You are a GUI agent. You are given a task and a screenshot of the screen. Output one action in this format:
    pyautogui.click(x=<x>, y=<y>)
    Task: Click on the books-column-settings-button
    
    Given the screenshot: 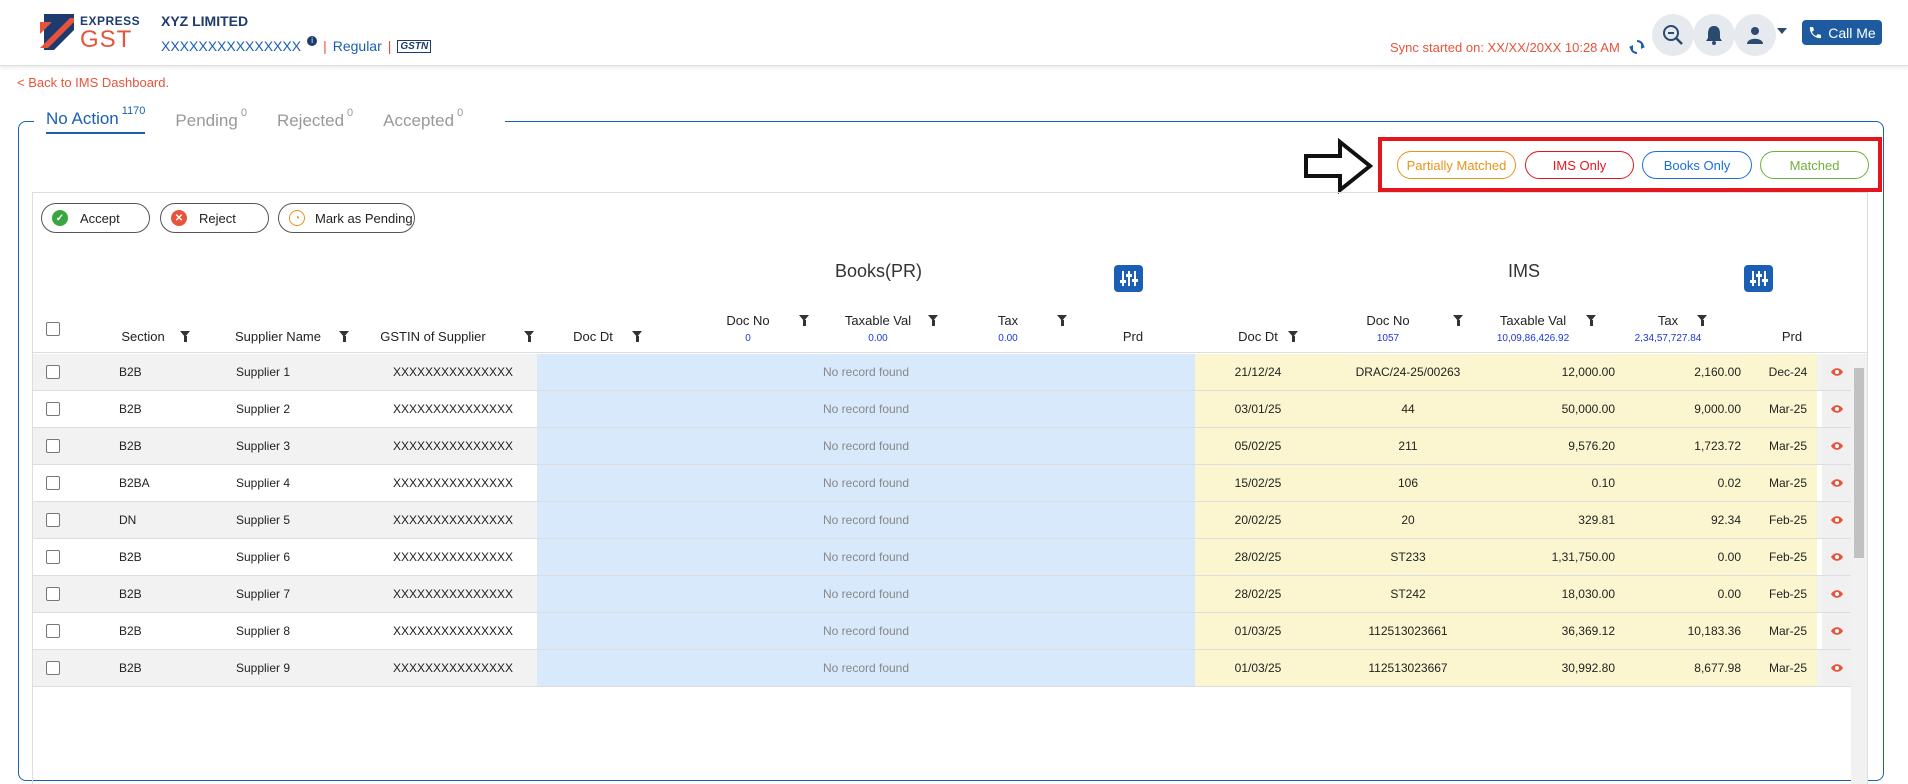 What is the action you would take?
    pyautogui.click(x=1128, y=278)
    